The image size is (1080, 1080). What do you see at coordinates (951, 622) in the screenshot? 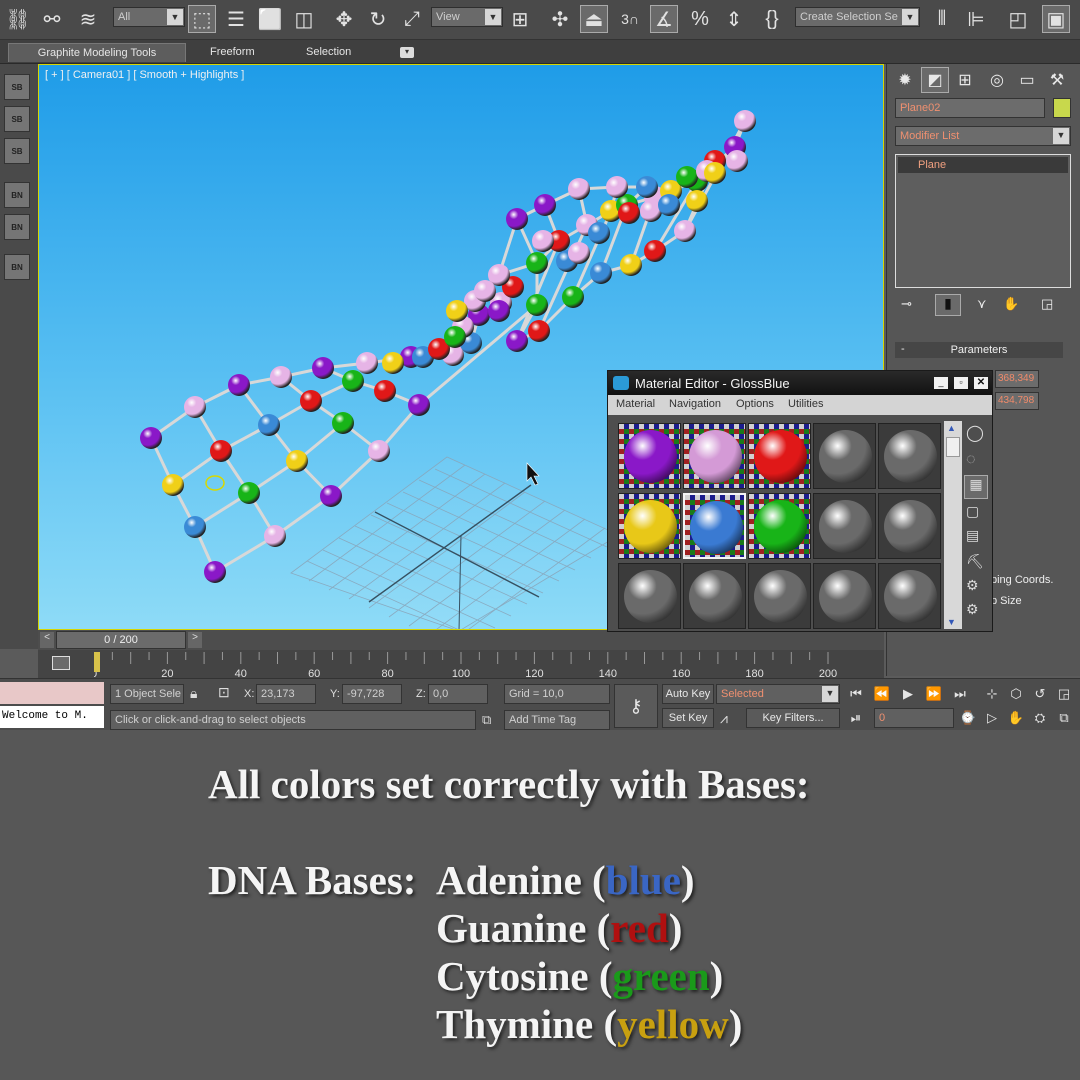
I see `scroll-down-icon: ▼` at bounding box center [951, 622].